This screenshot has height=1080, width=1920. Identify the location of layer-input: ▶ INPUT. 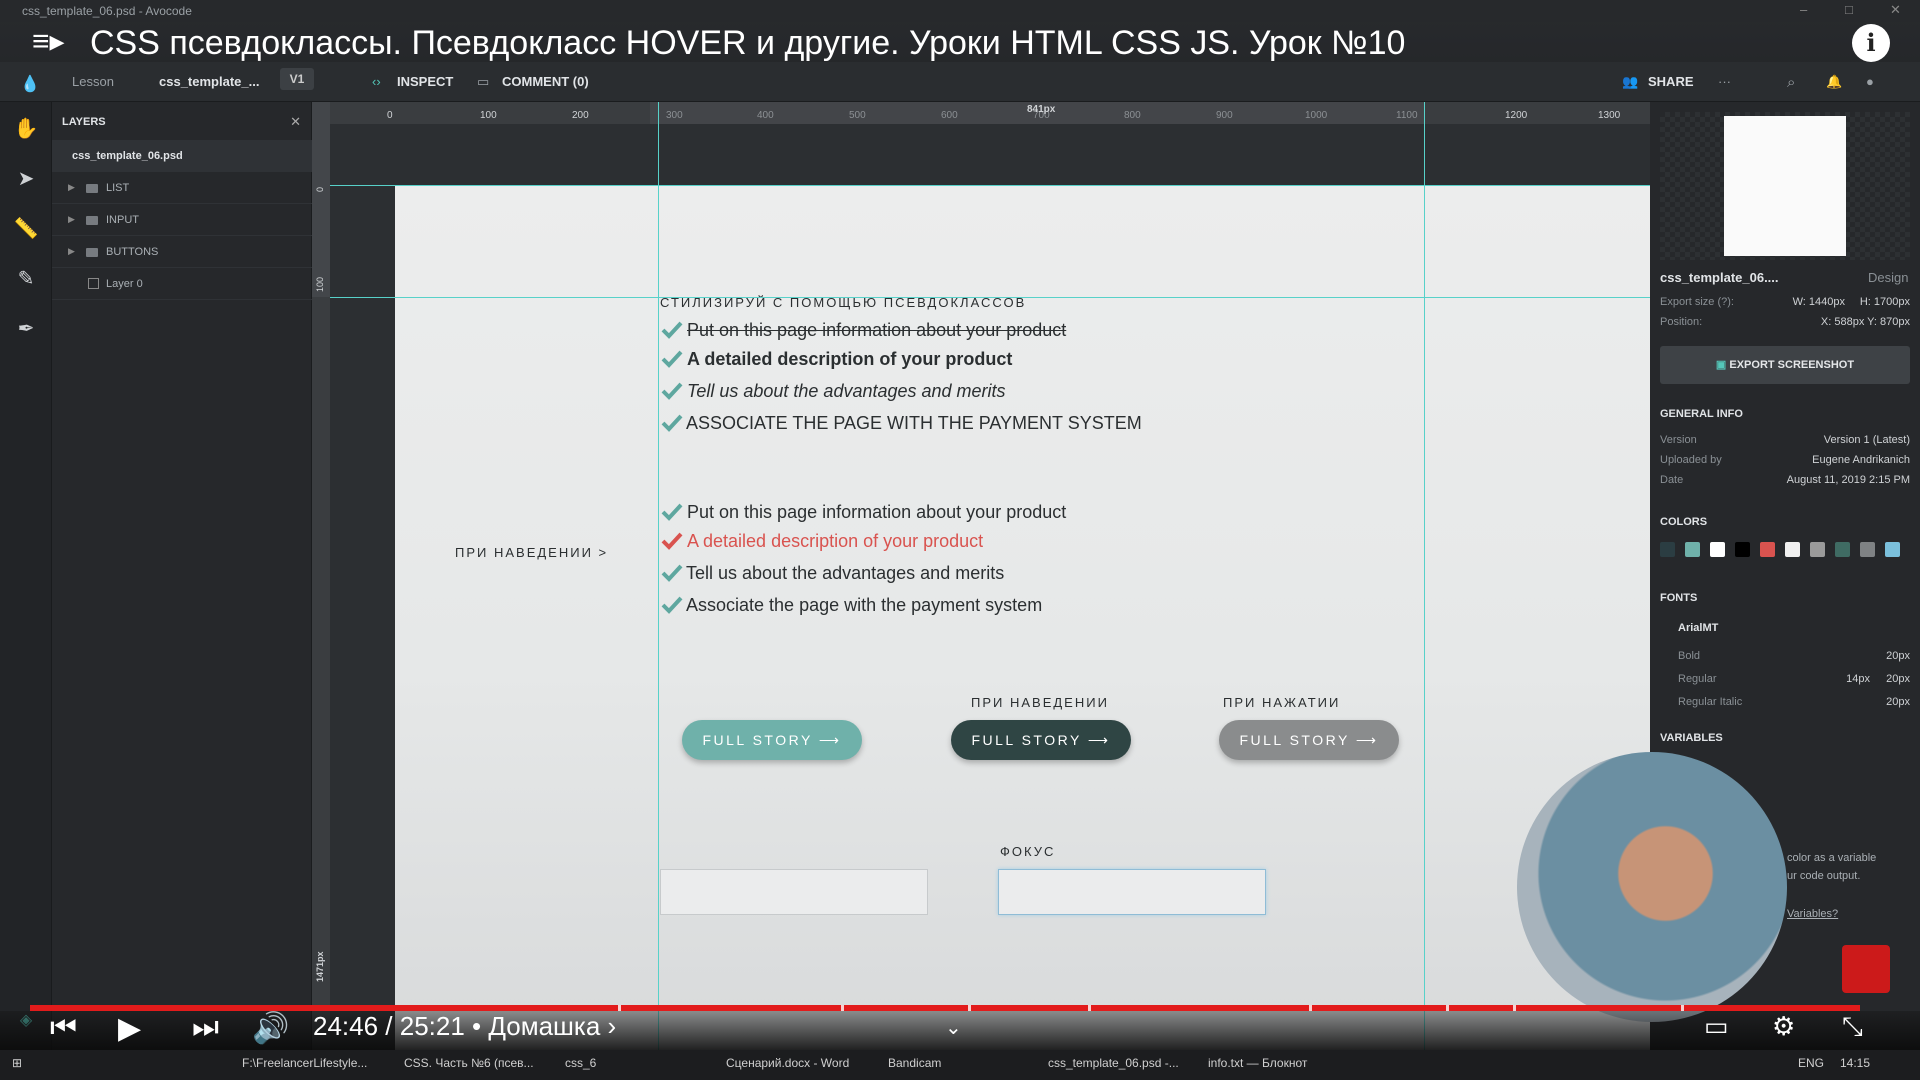
(182, 220).